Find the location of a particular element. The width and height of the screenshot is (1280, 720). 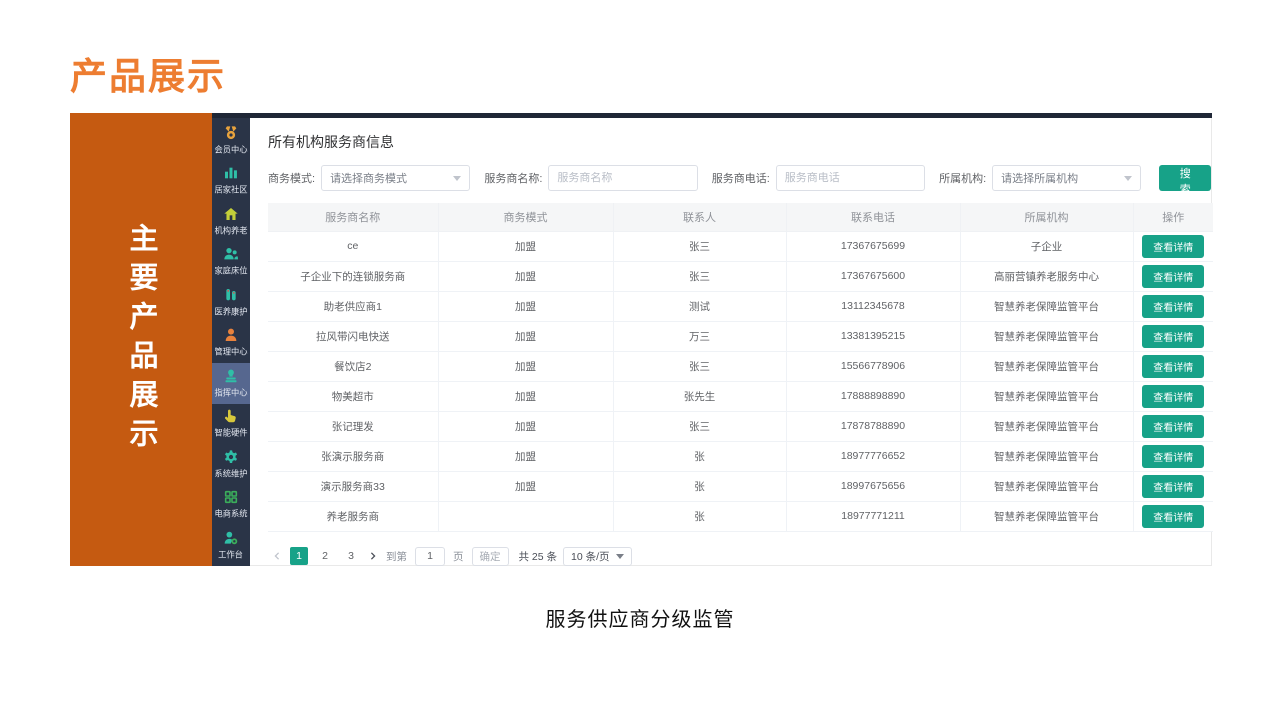

institution-select: 请选择所属机构 is located at coordinates (1067, 178).